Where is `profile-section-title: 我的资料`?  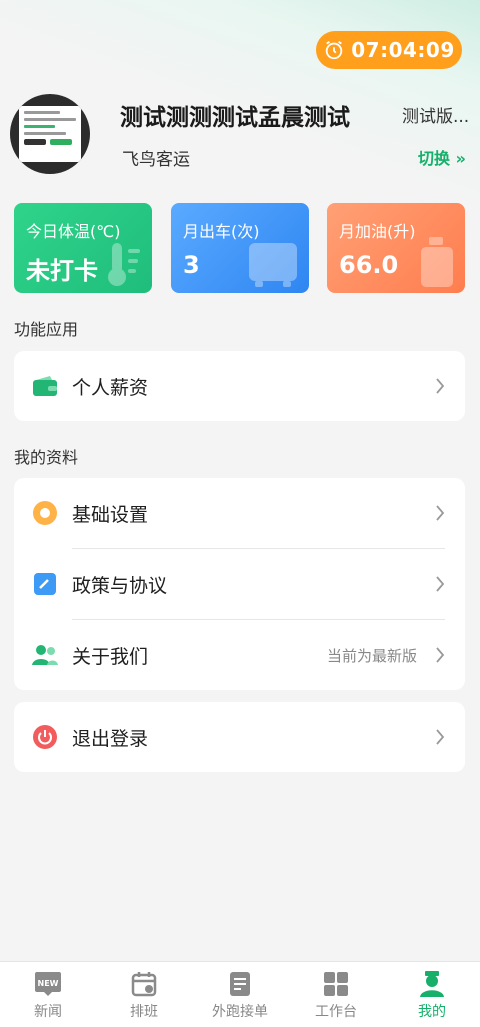
profile-section-title: 我的资料 is located at coordinates (46, 457).